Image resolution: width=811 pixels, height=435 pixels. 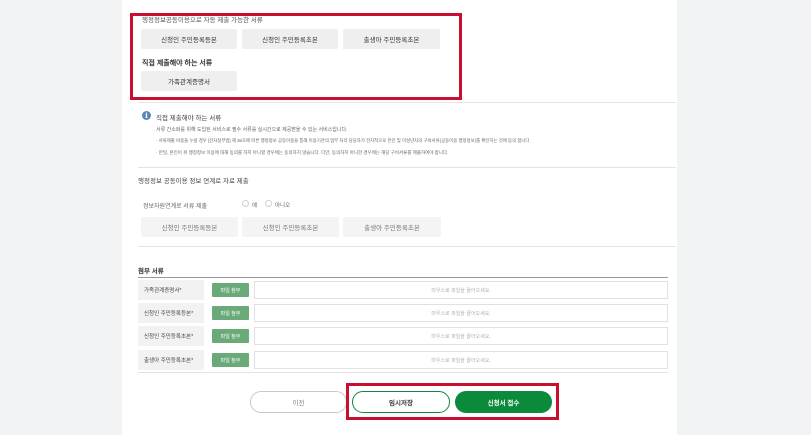 What do you see at coordinates (171, 313) in the screenshot?
I see `attachment-row-label: 신청인 주민등록등본*` at bounding box center [171, 313].